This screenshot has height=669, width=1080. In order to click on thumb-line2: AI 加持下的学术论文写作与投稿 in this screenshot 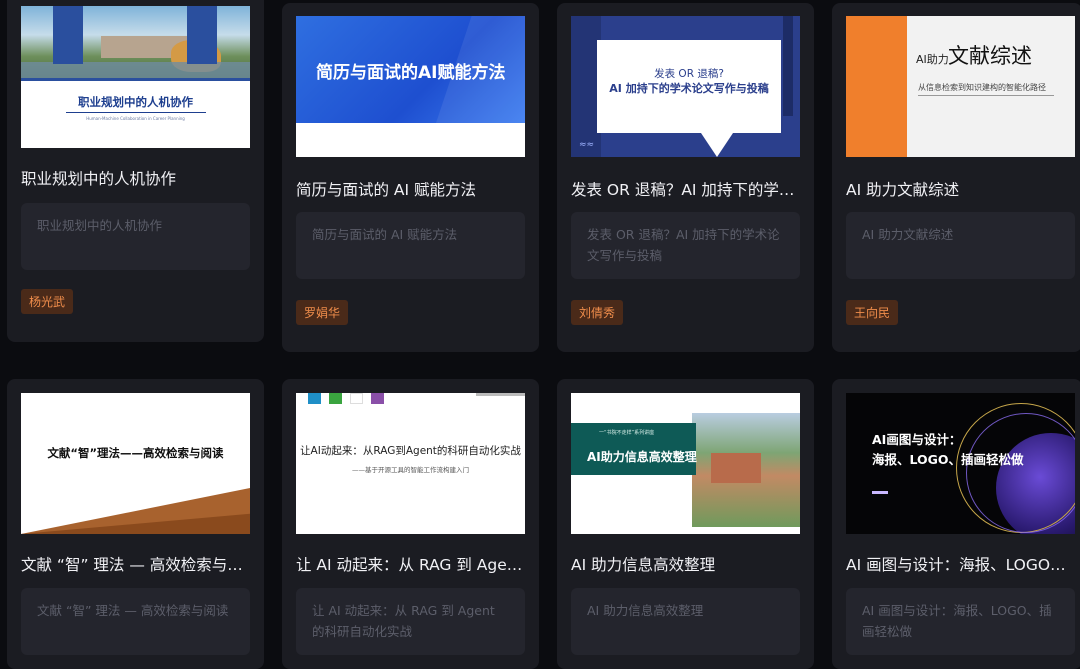, I will do `click(689, 88)`.